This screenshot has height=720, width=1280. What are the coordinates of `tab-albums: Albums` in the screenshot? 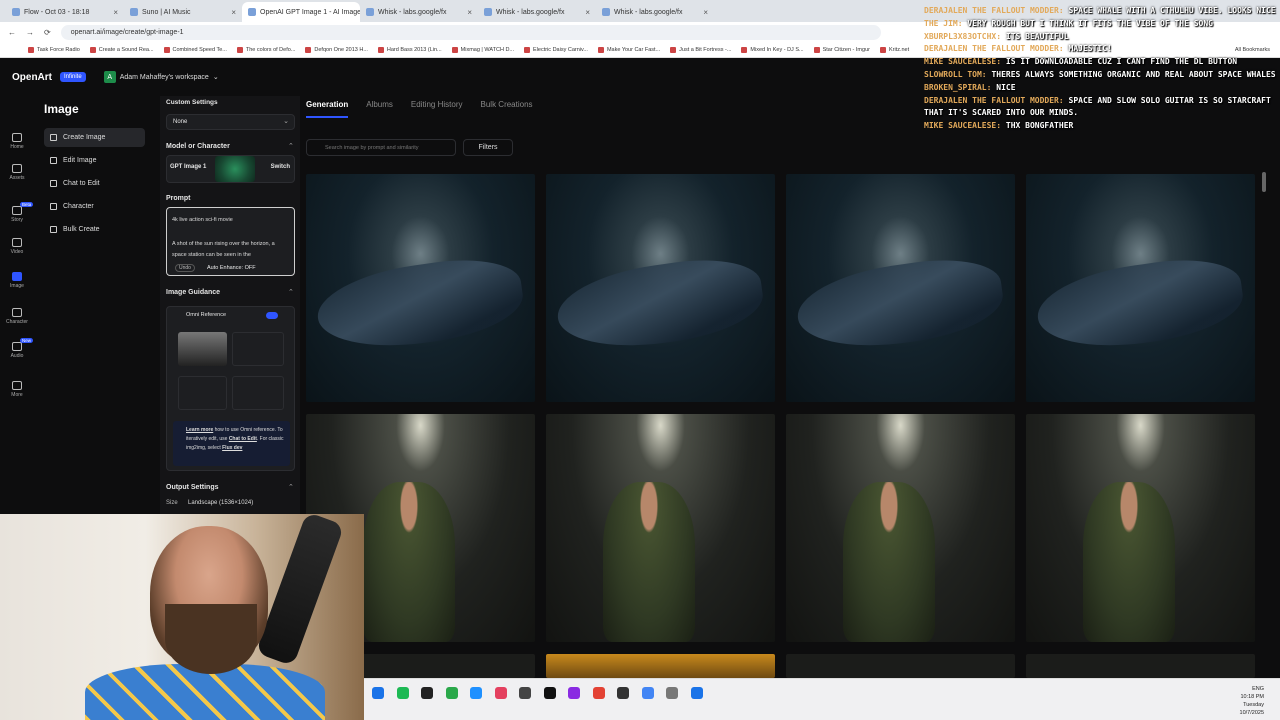 It's located at (379, 109).